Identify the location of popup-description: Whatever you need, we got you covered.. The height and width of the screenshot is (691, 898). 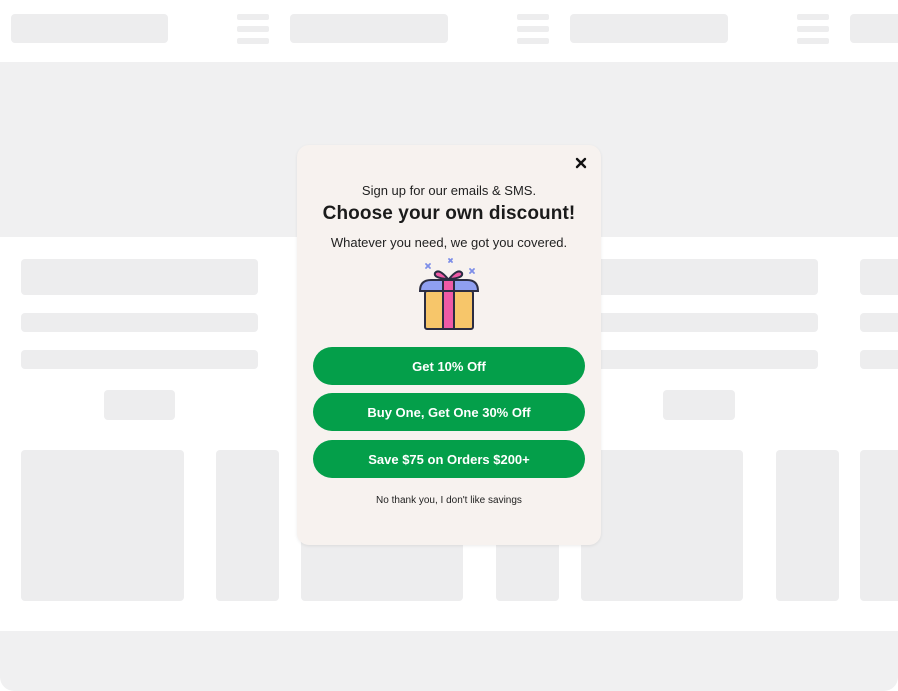
(449, 242).